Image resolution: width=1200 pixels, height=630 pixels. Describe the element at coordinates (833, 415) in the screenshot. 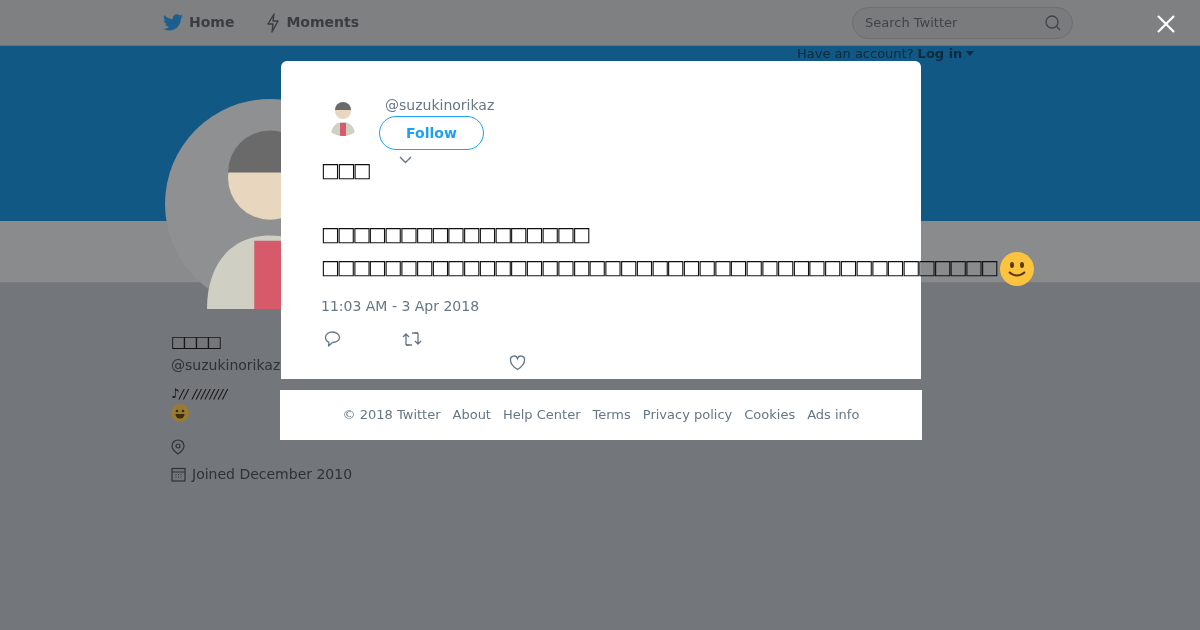

I see `footer-link: Ads info` at that location.